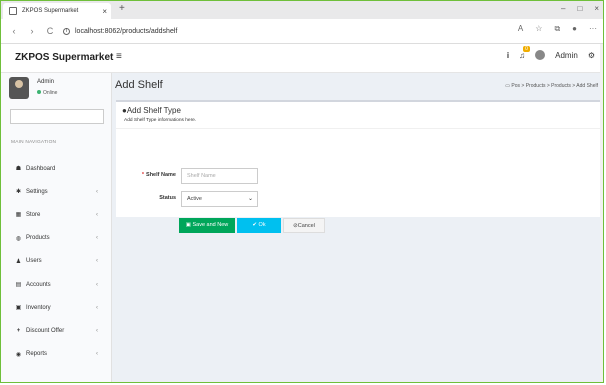 Image resolution: width=606 pixels, height=385 pixels. I want to click on sidebar-item-store: ▦ Store ‹, so click(56, 214).